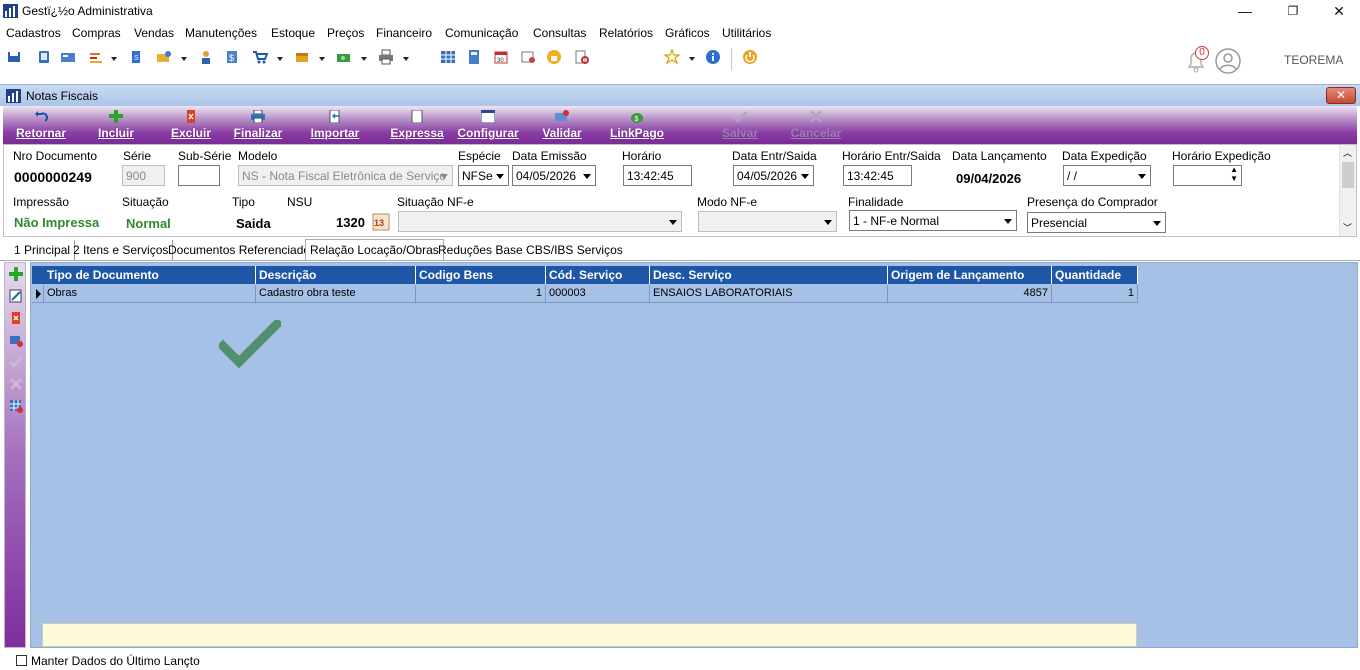 The width and height of the screenshot is (1360, 670). What do you see at coordinates (448, 57) in the screenshot?
I see `grid-table-icon` at bounding box center [448, 57].